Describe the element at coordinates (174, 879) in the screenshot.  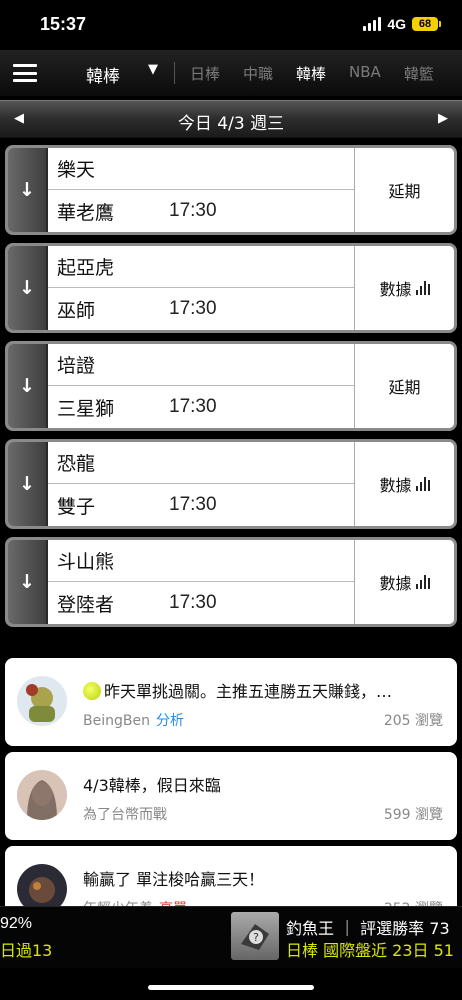
I see `post-title: 輸贏了 單注梭哈贏三天！` at that location.